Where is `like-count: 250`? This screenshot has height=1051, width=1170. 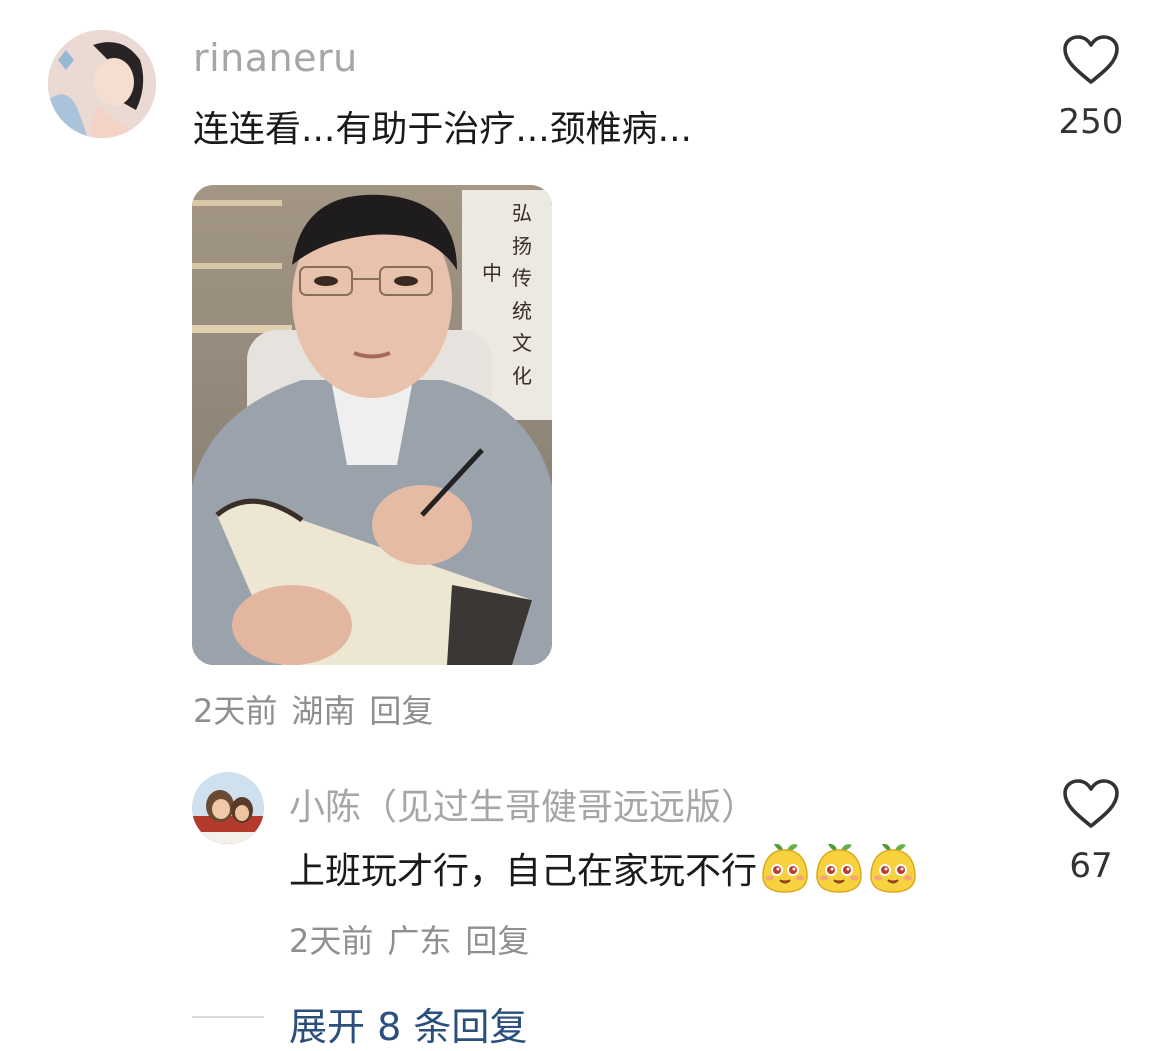 like-count: 250 is located at coordinates (1091, 122).